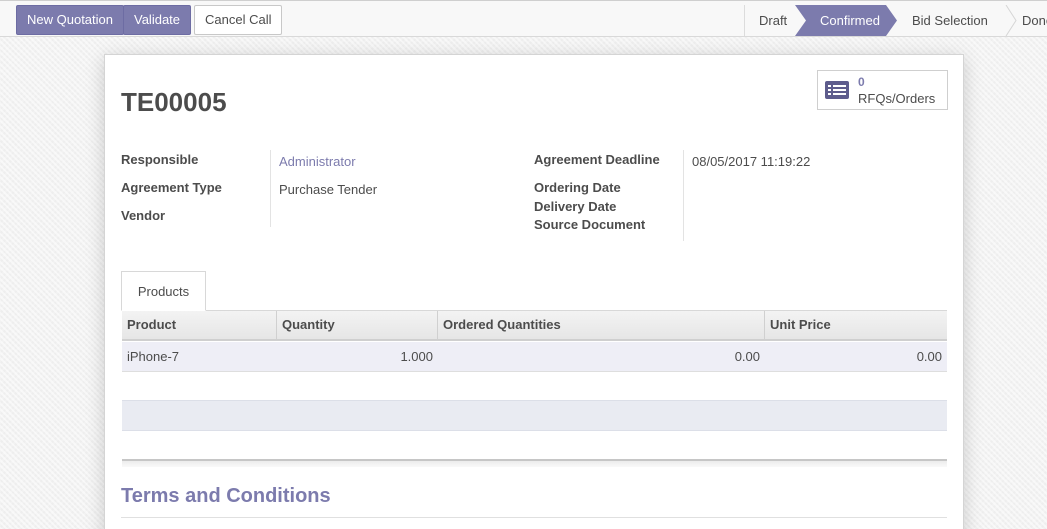 This screenshot has height=529, width=1047. Describe the element at coordinates (534, 463) in the screenshot. I see `section-divider` at that location.